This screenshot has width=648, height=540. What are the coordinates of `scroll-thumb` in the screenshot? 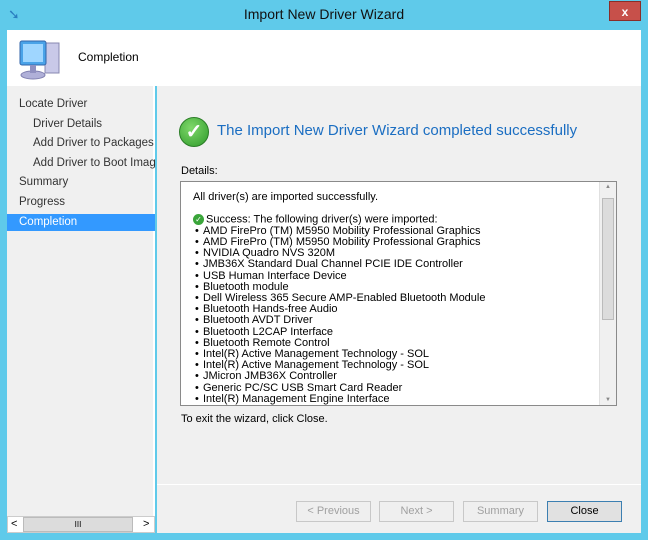 It's located at (608, 259).